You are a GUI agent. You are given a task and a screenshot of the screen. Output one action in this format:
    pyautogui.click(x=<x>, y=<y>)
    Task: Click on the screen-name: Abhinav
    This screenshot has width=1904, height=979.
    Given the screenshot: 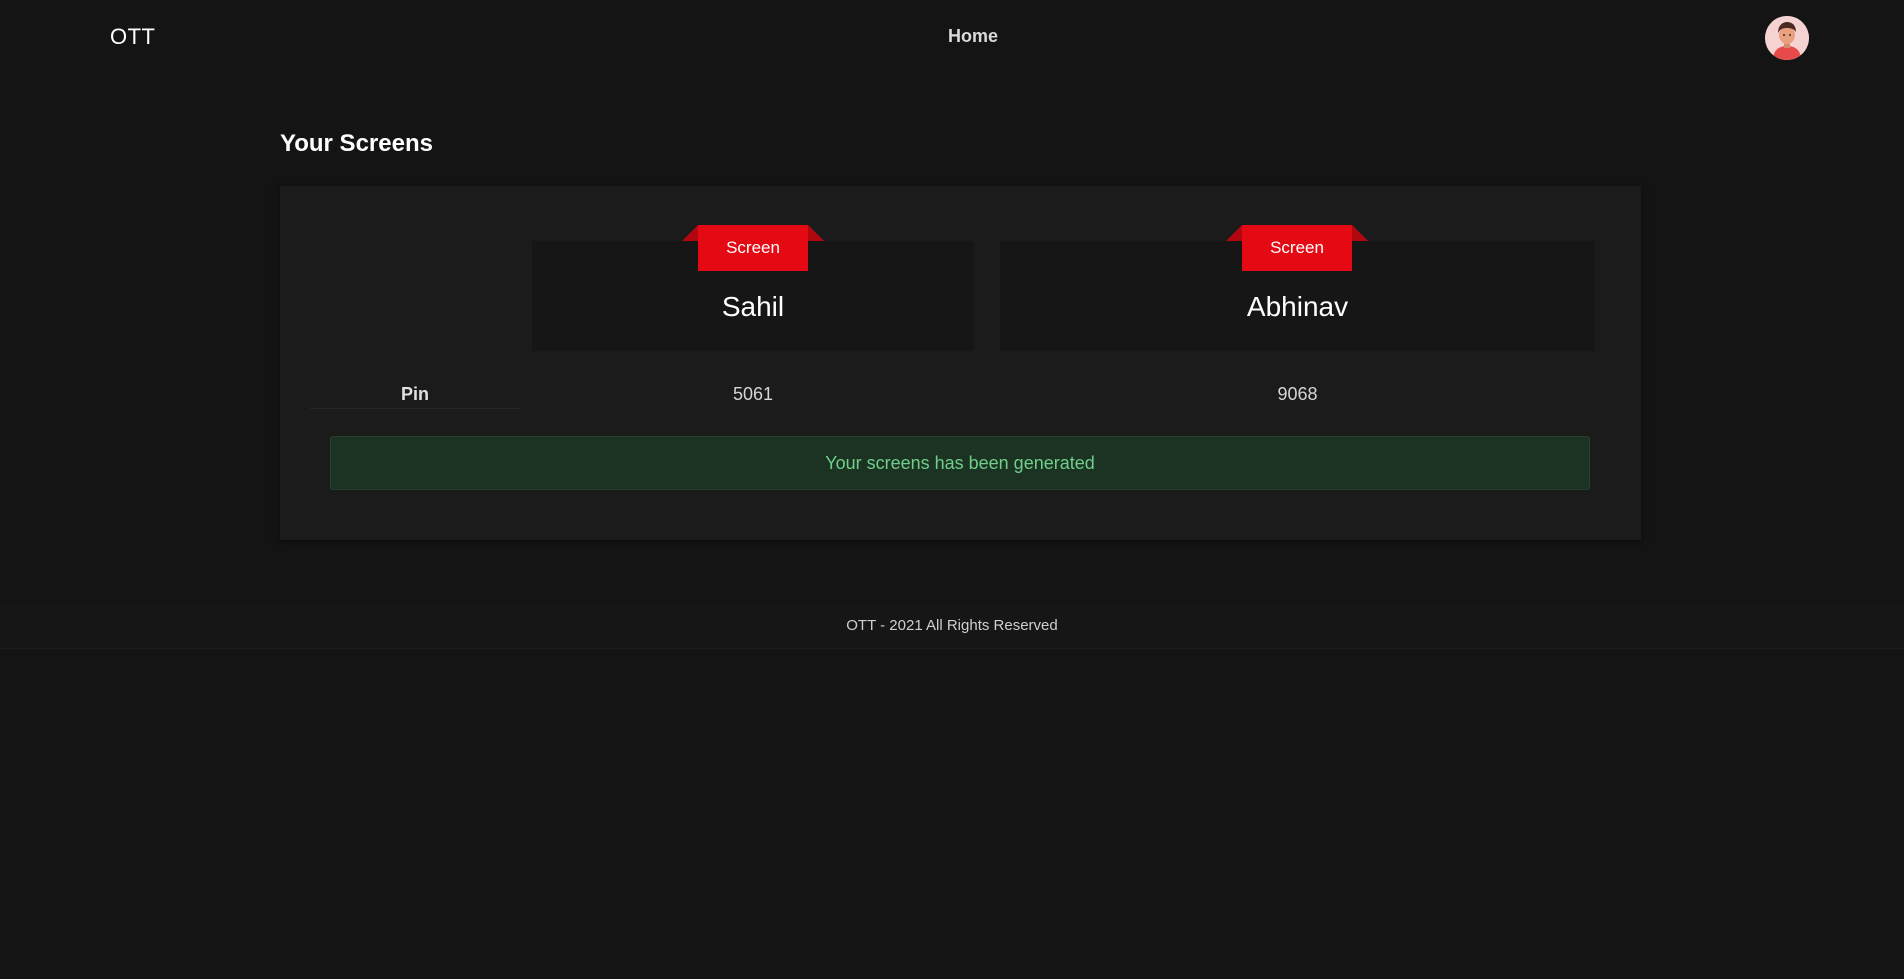 What is the action you would take?
    pyautogui.click(x=1297, y=306)
    